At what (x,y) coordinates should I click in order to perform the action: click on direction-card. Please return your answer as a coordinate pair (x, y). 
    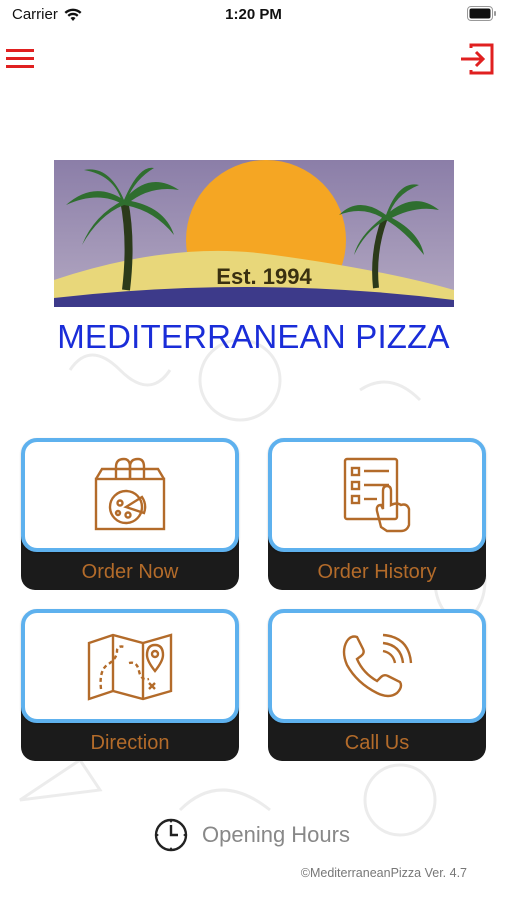
    Looking at the image, I should click on (130, 666).